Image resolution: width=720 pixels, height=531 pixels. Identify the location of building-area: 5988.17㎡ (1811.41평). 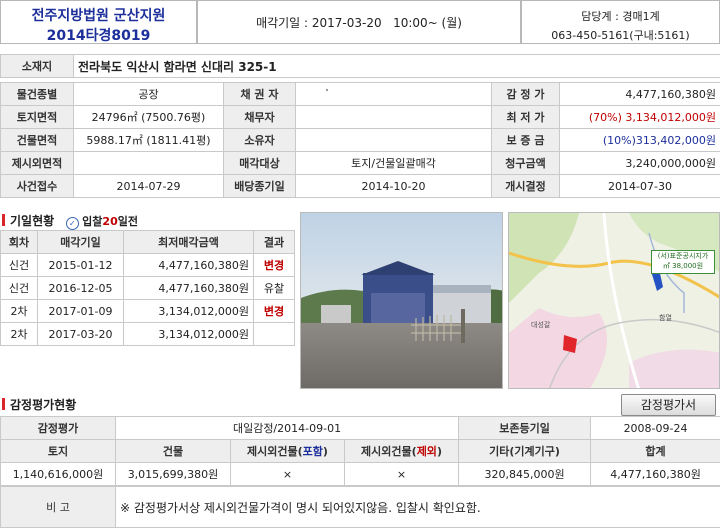
(148, 140).